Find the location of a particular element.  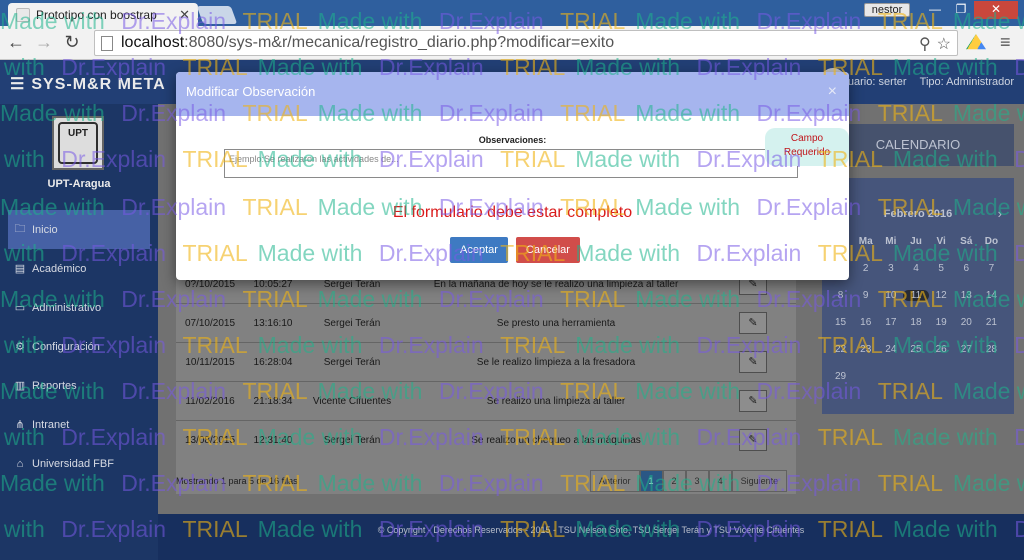

drive-extension-icon is located at coordinates (976, 42).